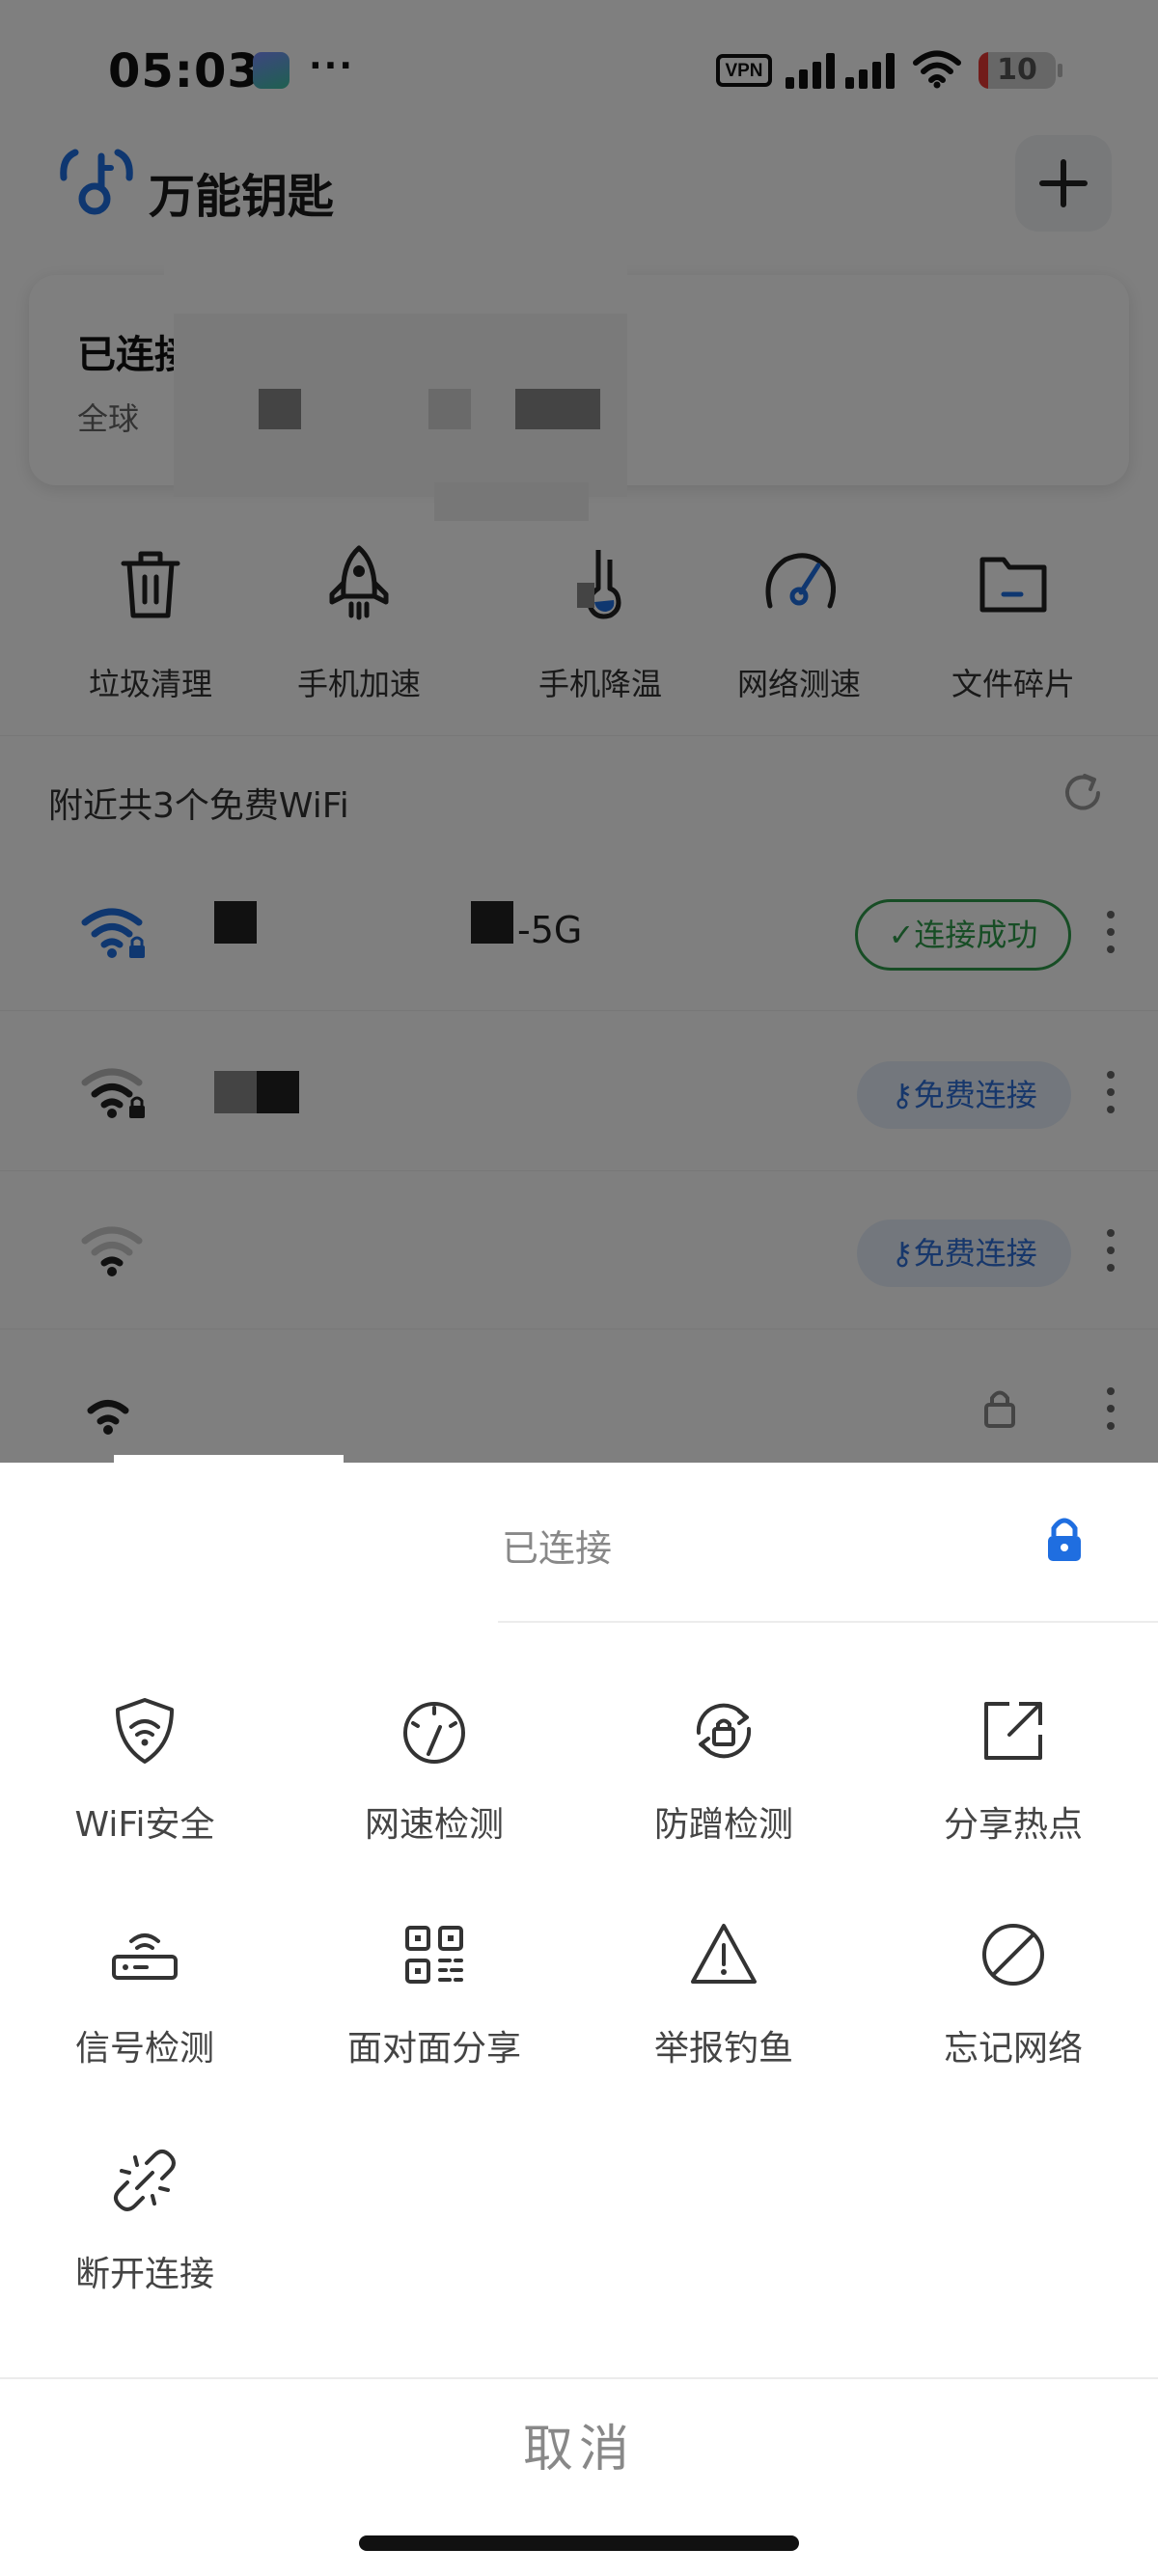 The width and height of the screenshot is (1158, 2576). I want to click on forbidden-icon, so click(1013, 1955).